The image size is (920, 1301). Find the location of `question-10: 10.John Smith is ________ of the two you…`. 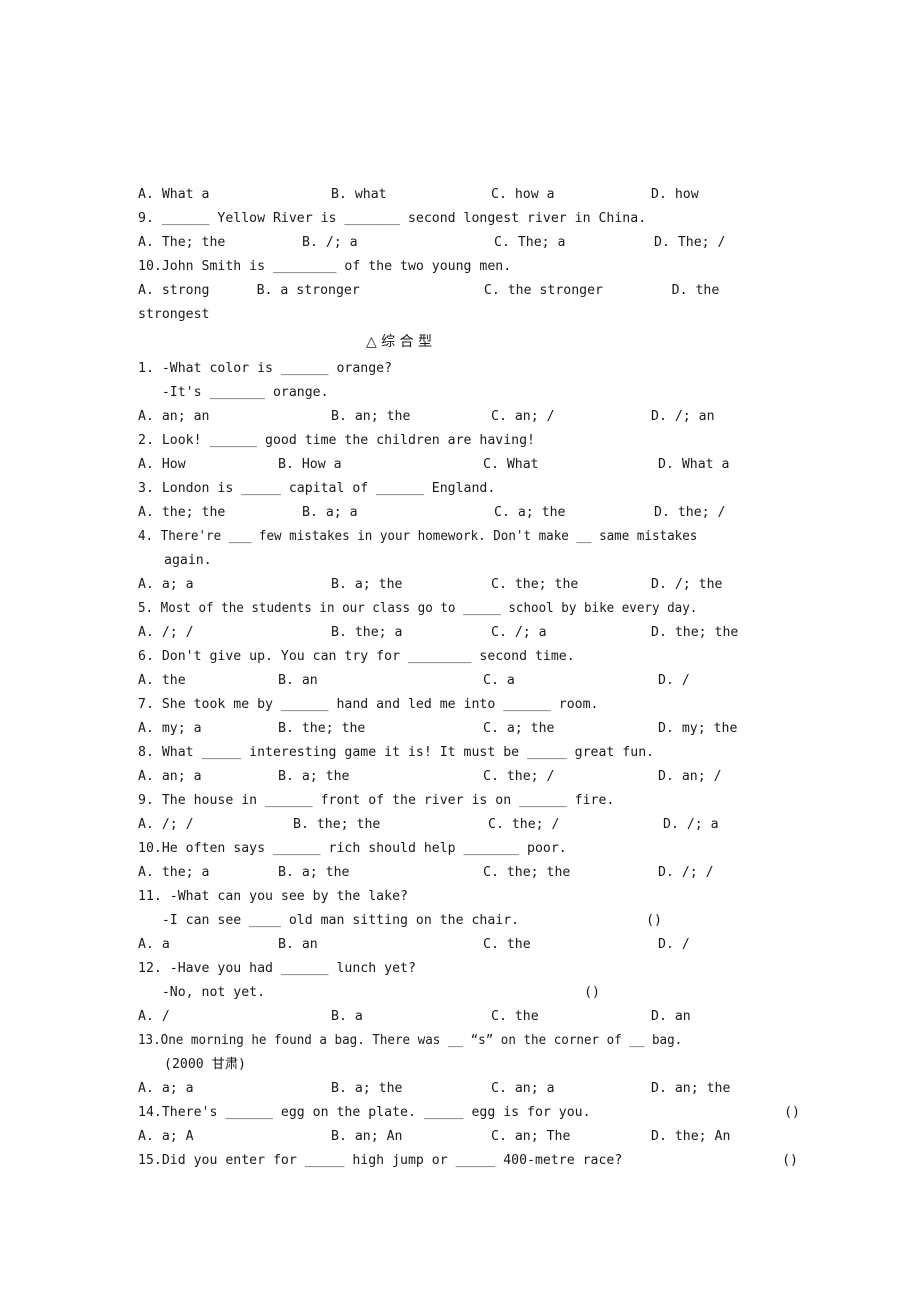

question-10: 10.John Smith is ________ of the two you… is located at coordinates (325, 266).